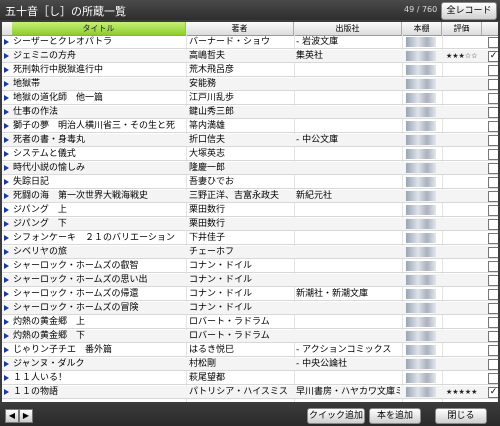 The image size is (500, 426). What do you see at coordinates (395, 416) in the screenshot?
I see `add-book-button: 本を追加` at bounding box center [395, 416].